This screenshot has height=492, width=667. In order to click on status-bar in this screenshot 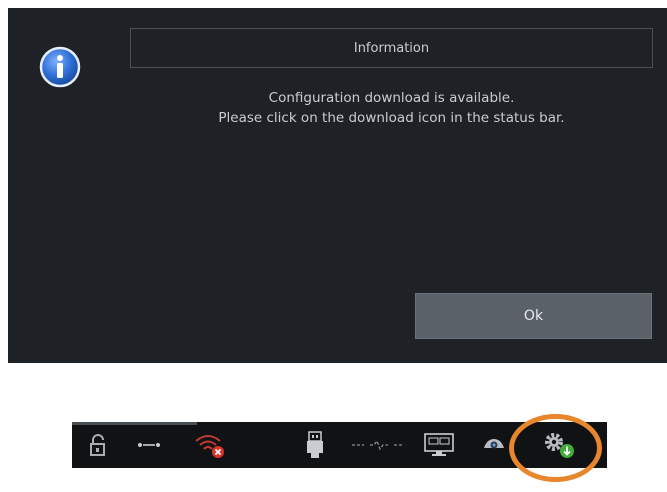, I will do `click(339, 445)`.